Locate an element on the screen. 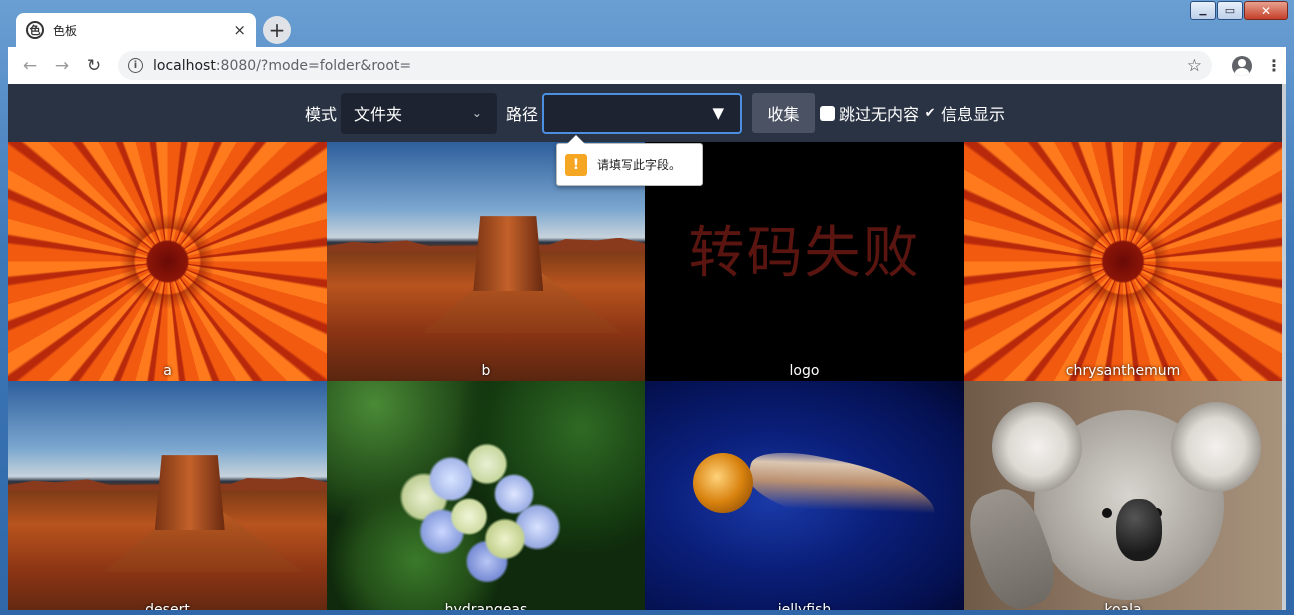  address-bar: i localhost:8080/?mode=folder&root= ☆ is located at coordinates (665, 65).